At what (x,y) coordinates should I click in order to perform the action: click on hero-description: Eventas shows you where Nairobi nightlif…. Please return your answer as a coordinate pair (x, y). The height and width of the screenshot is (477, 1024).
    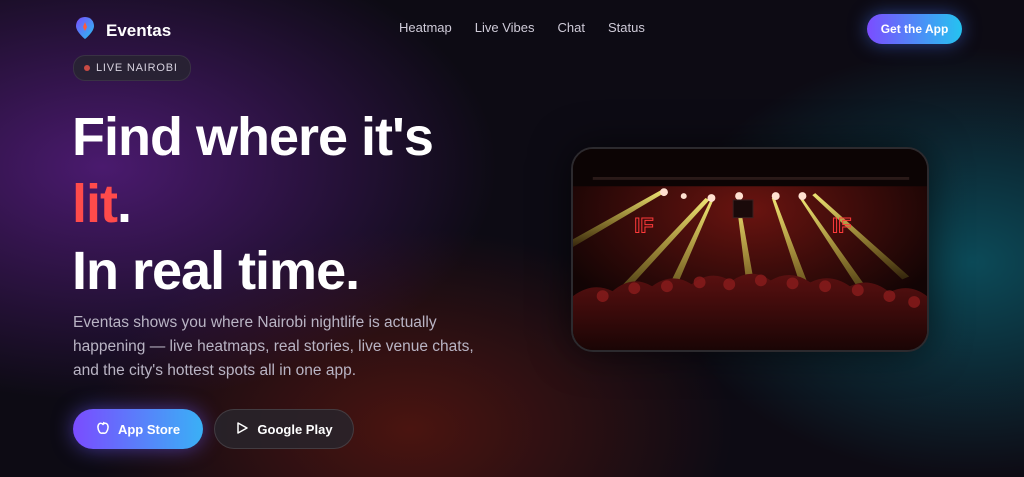
    Looking at the image, I should click on (273, 346).